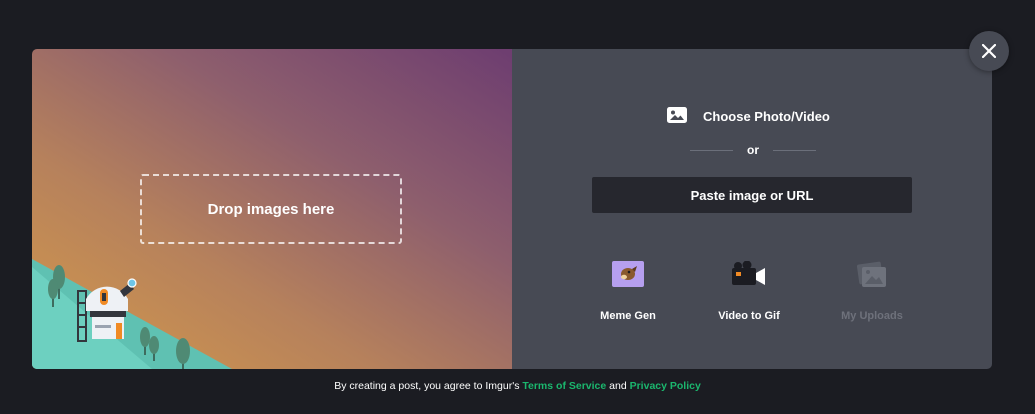 Image resolution: width=1035 pixels, height=414 pixels. I want to click on footer-and-text: and, so click(618, 386).